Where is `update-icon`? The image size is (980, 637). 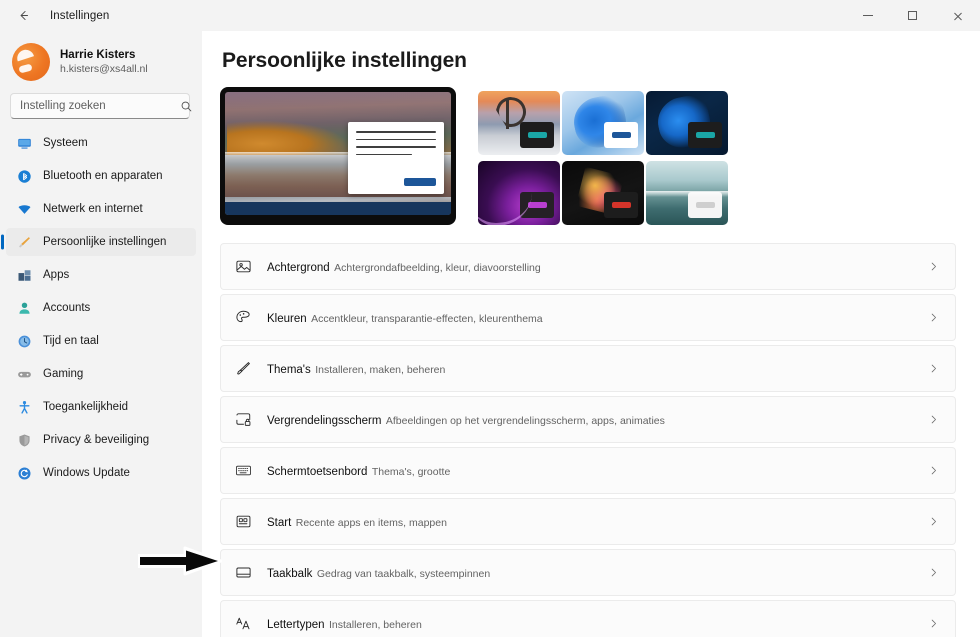
update-icon is located at coordinates (24, 473).